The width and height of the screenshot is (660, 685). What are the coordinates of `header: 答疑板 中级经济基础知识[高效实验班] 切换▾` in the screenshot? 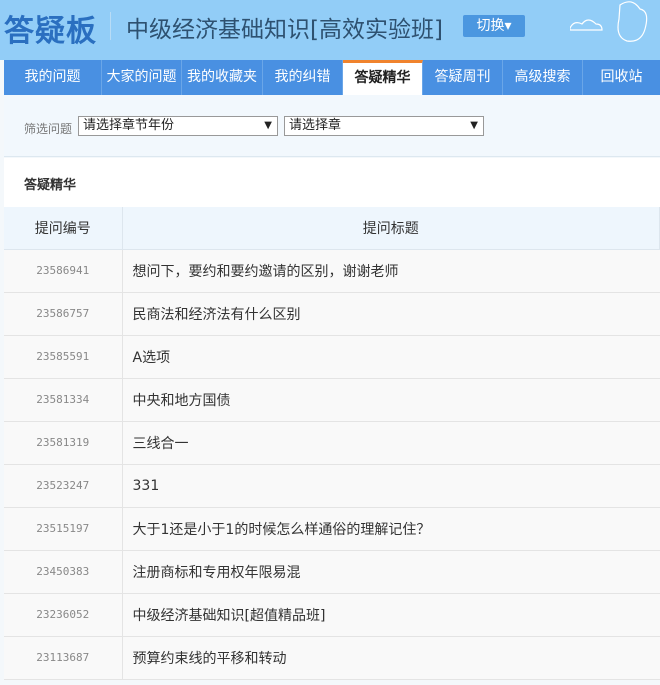 It's located at (330, 30).